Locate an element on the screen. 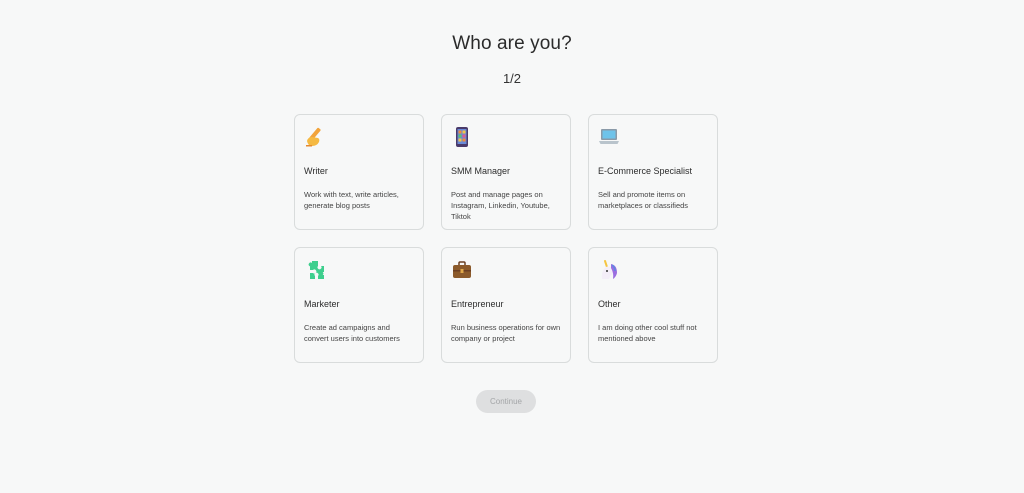 This screenshot has height=493, width=1024. mobile-phone-icon is located at coordinates (462, 137).